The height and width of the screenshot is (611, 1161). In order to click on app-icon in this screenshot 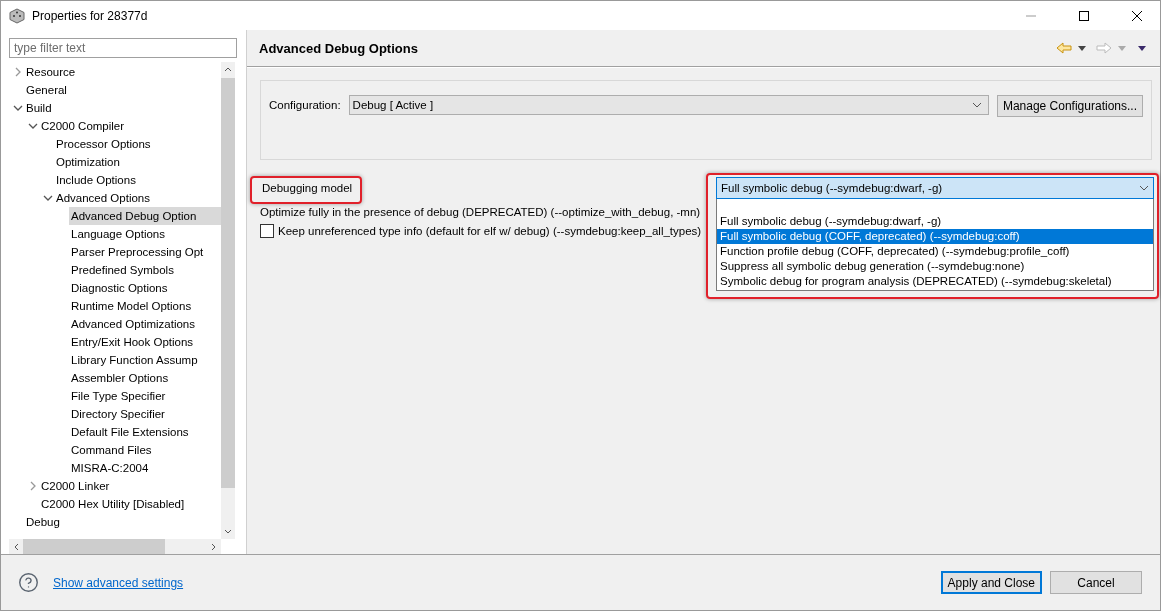, I will do `click(17, 15)`.